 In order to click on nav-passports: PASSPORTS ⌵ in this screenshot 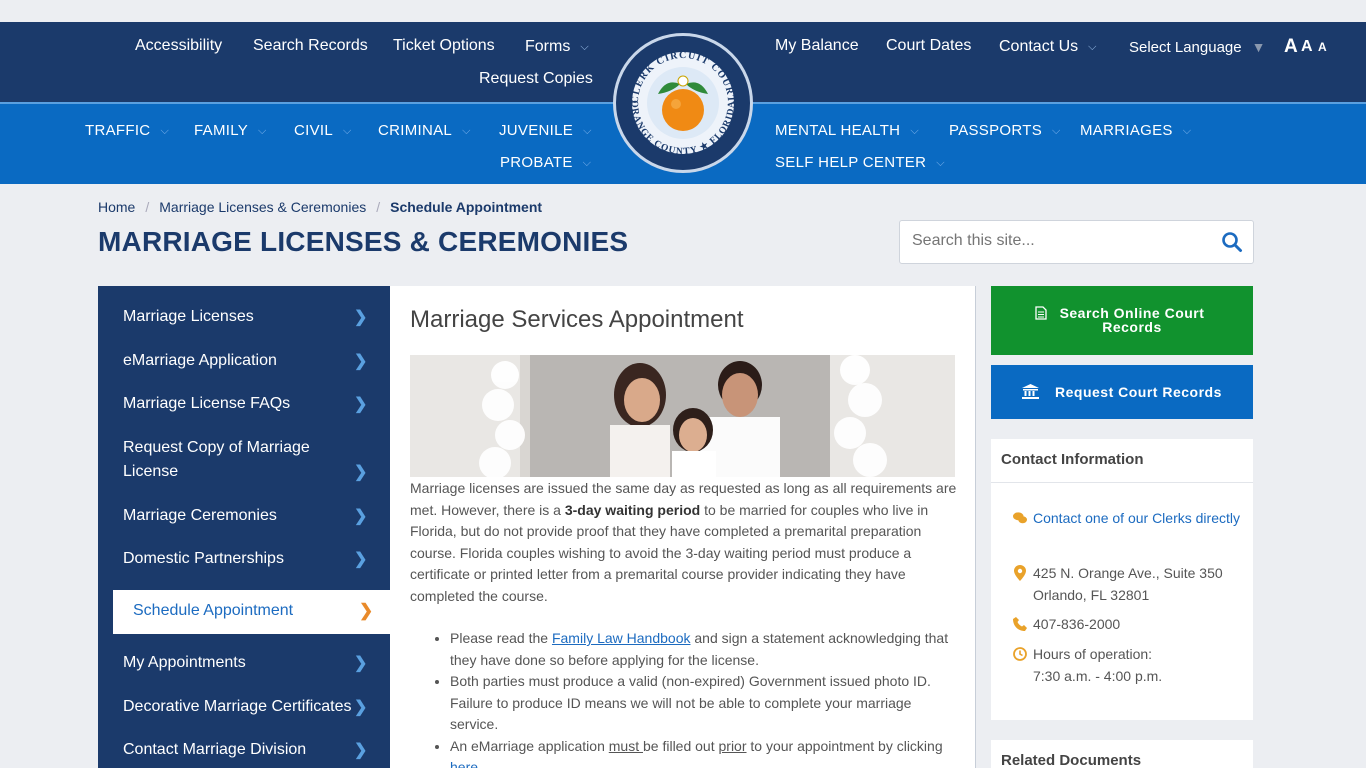, I will do `click(1005, 130)`.